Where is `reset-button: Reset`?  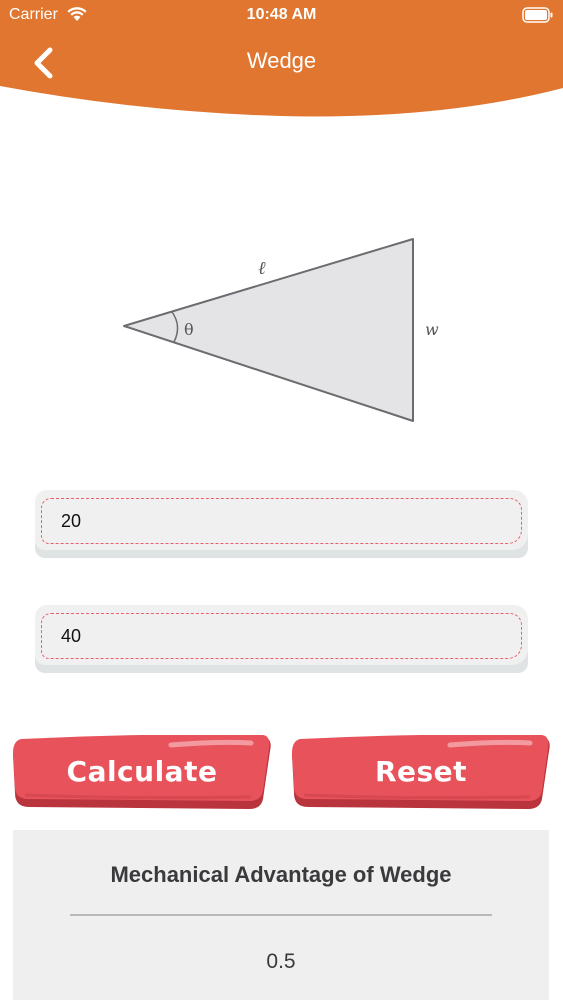 reset-button: Reset is located at coordinates (421, 774).